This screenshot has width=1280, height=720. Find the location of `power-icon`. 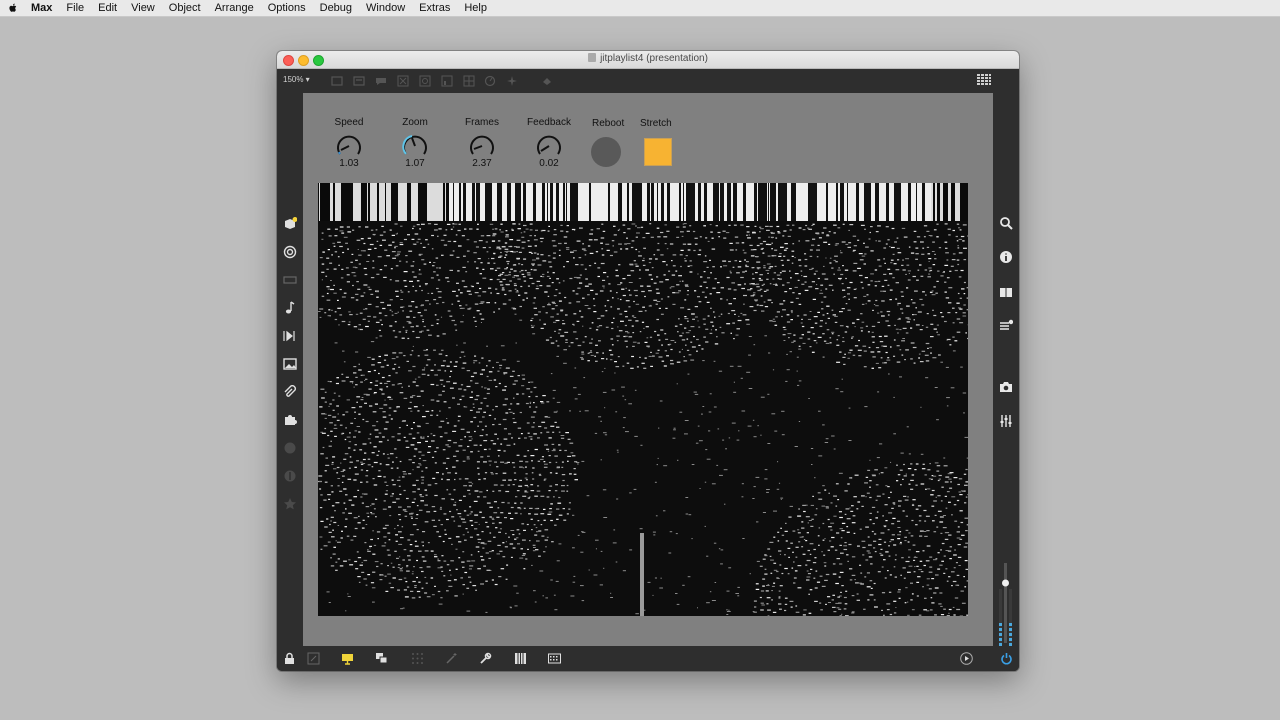

power-icon is located at coordinates (1006, 658).